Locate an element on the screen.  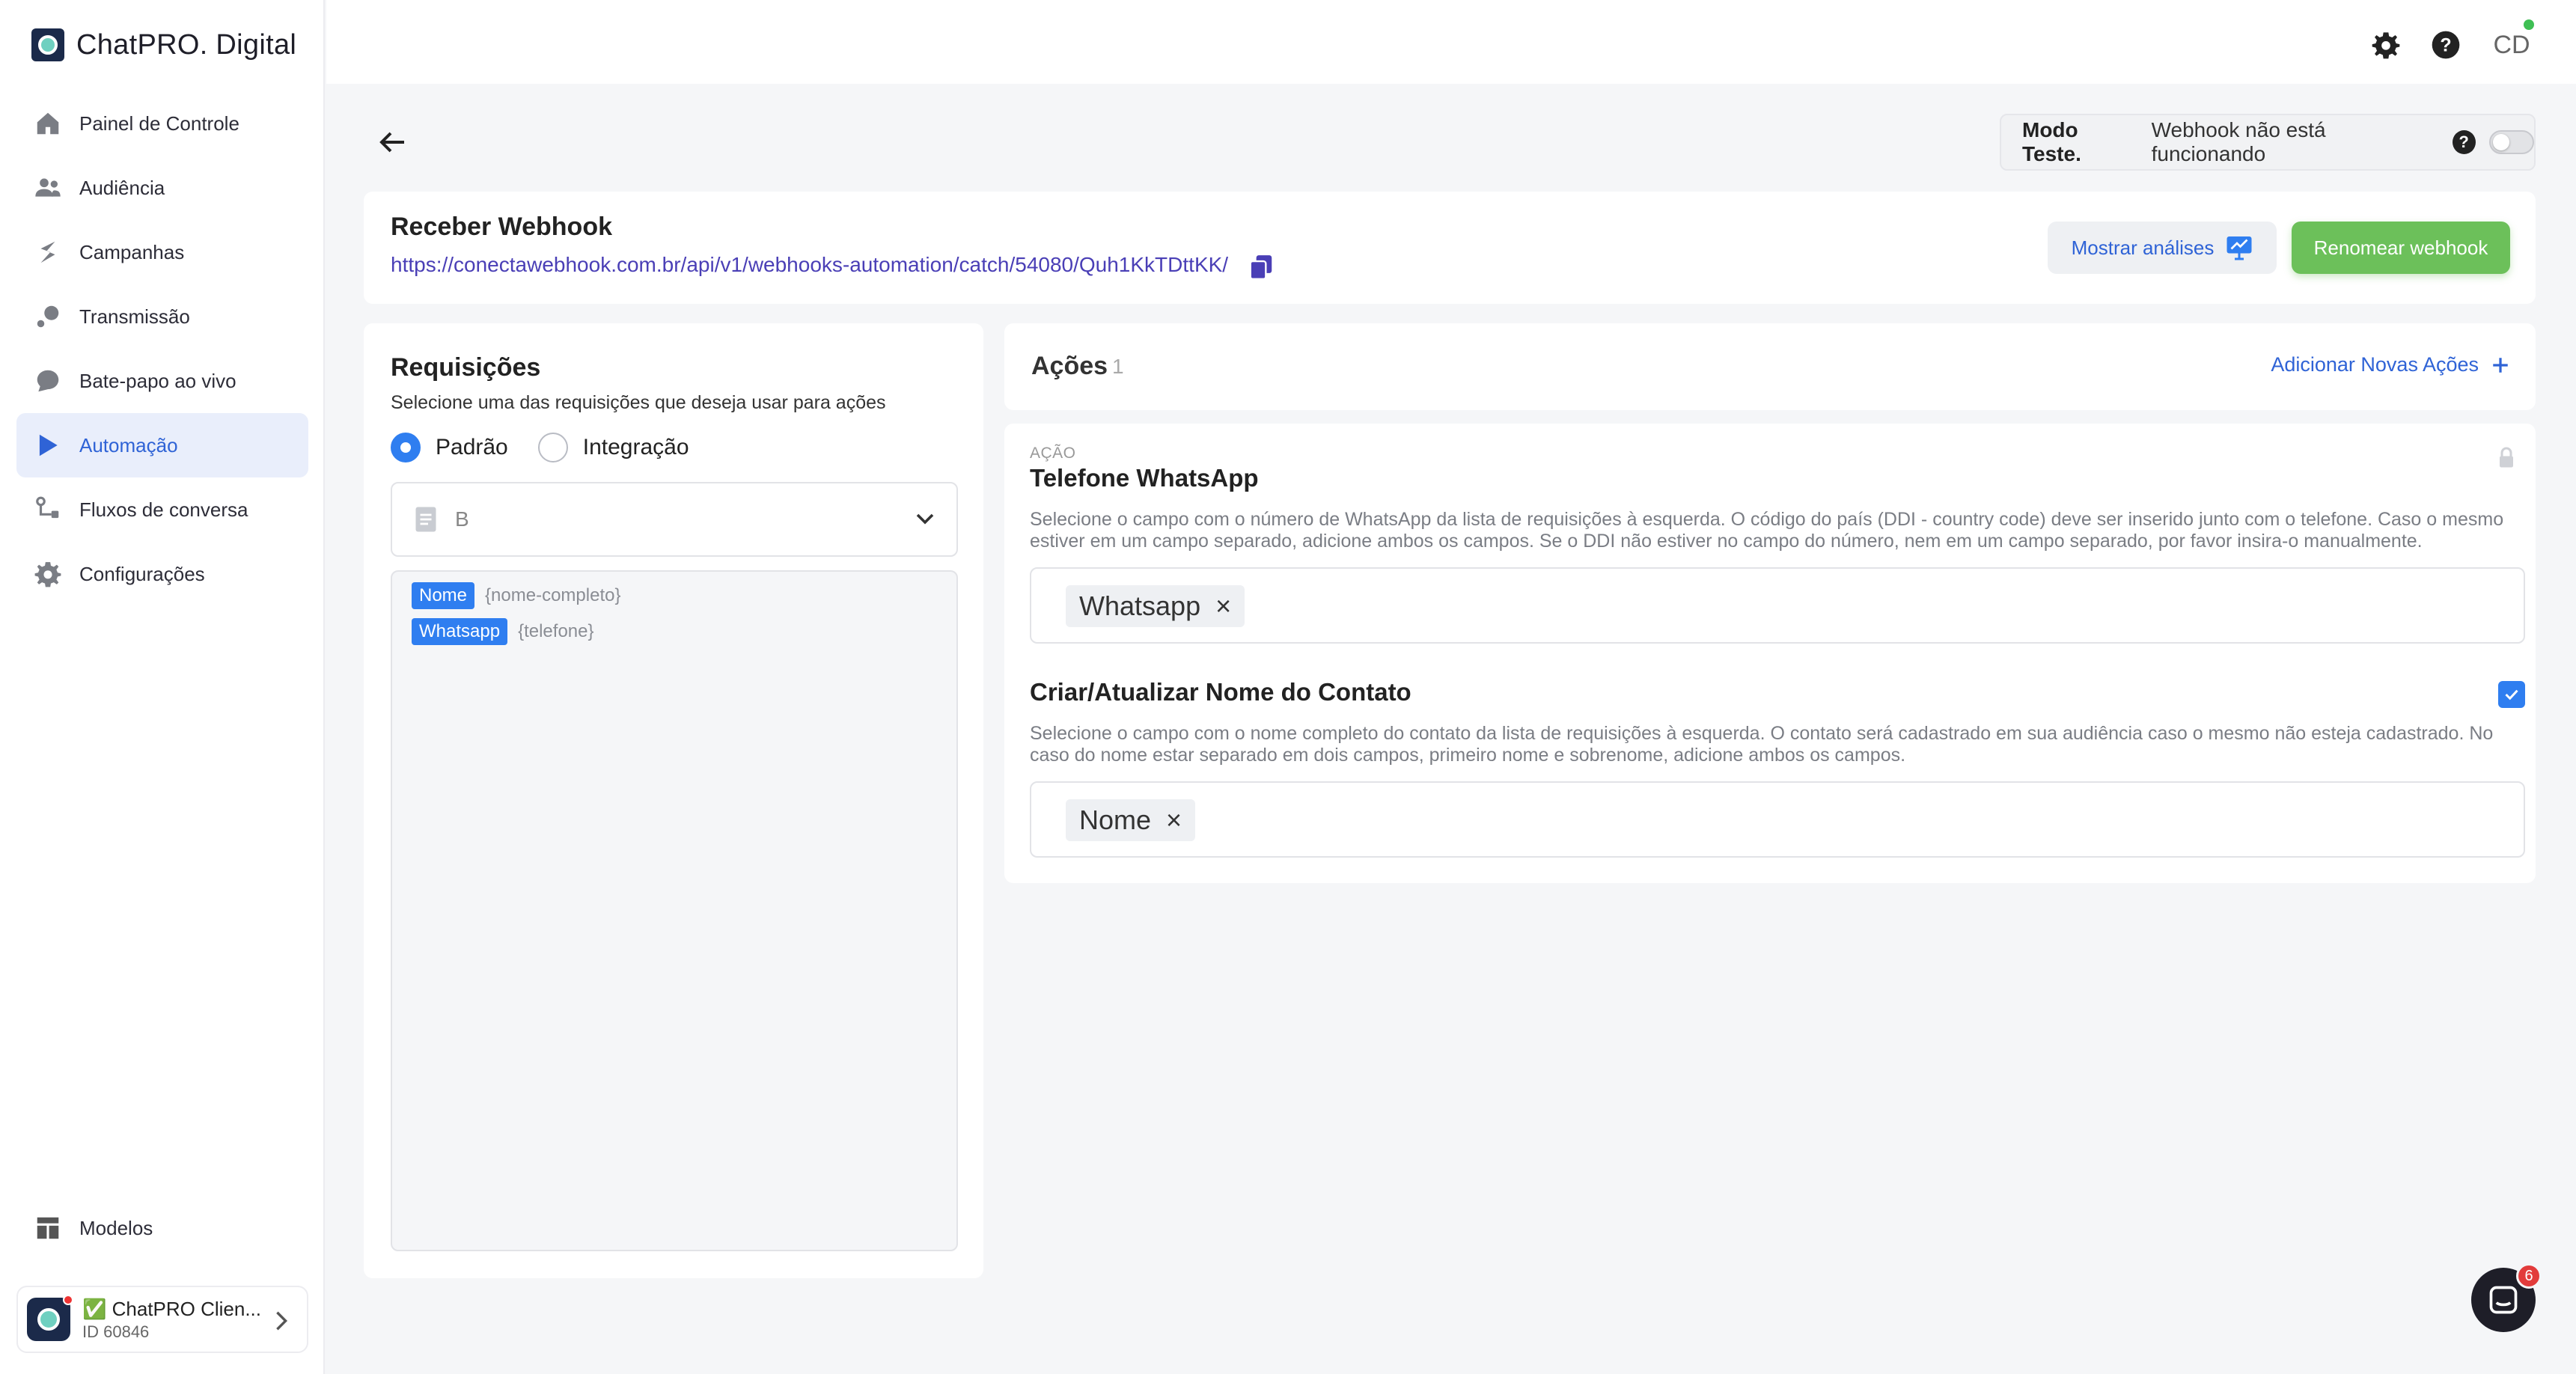
document-icon is located at coordinates (426, 519).